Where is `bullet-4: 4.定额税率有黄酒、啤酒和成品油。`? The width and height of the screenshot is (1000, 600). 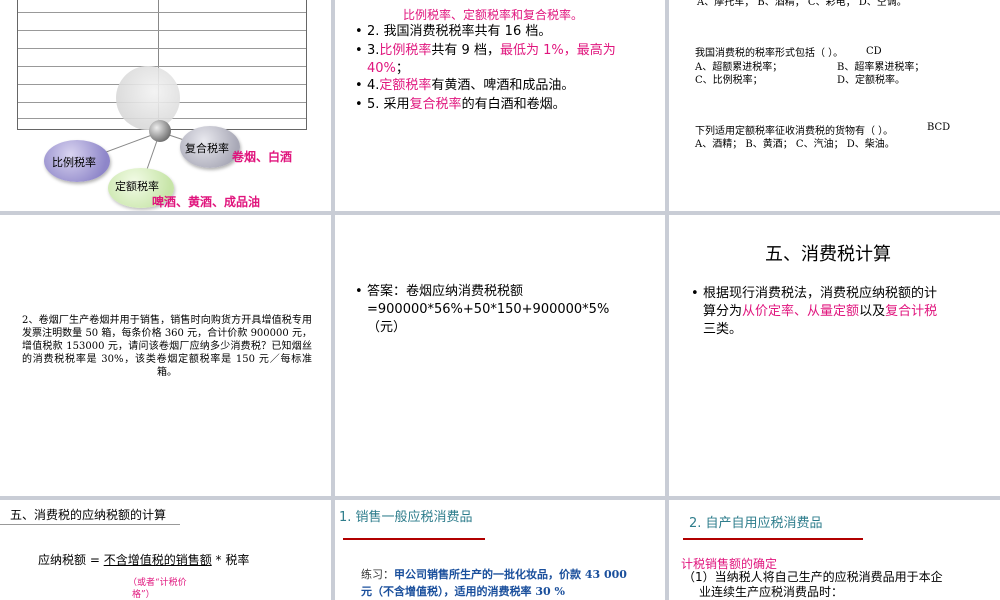 bullet-4: 4.定额税率有黄酒、啤酒和成品油。 is located at coordinates (464, 86).